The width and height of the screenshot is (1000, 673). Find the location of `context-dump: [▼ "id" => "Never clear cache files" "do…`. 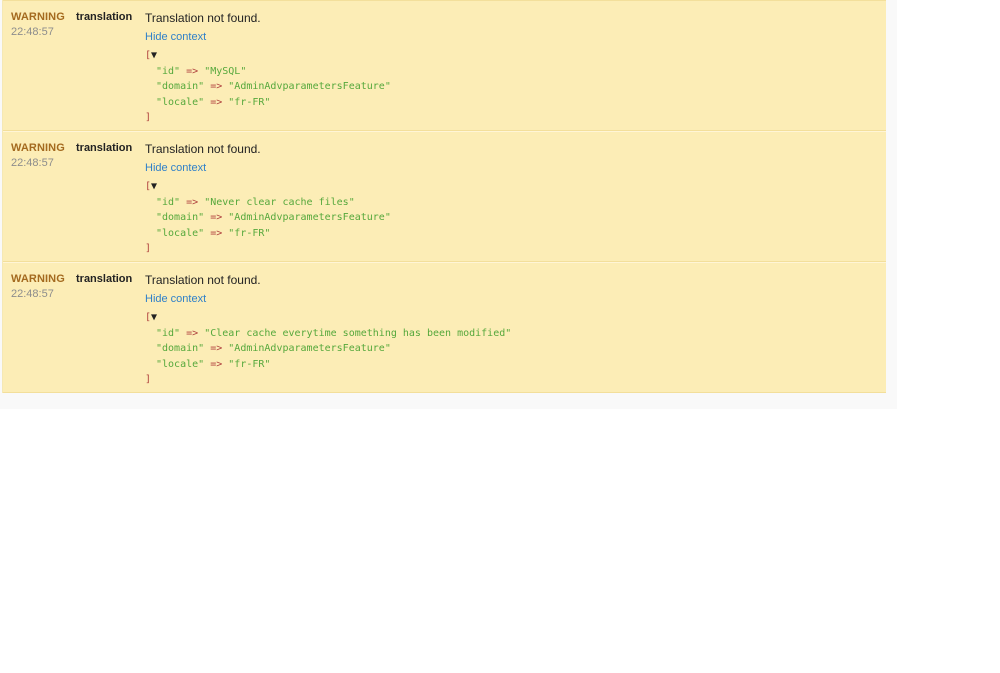

context-dump: [▼ "id" => "Never clear cache files" "do… is located at coordinates (268, 218).